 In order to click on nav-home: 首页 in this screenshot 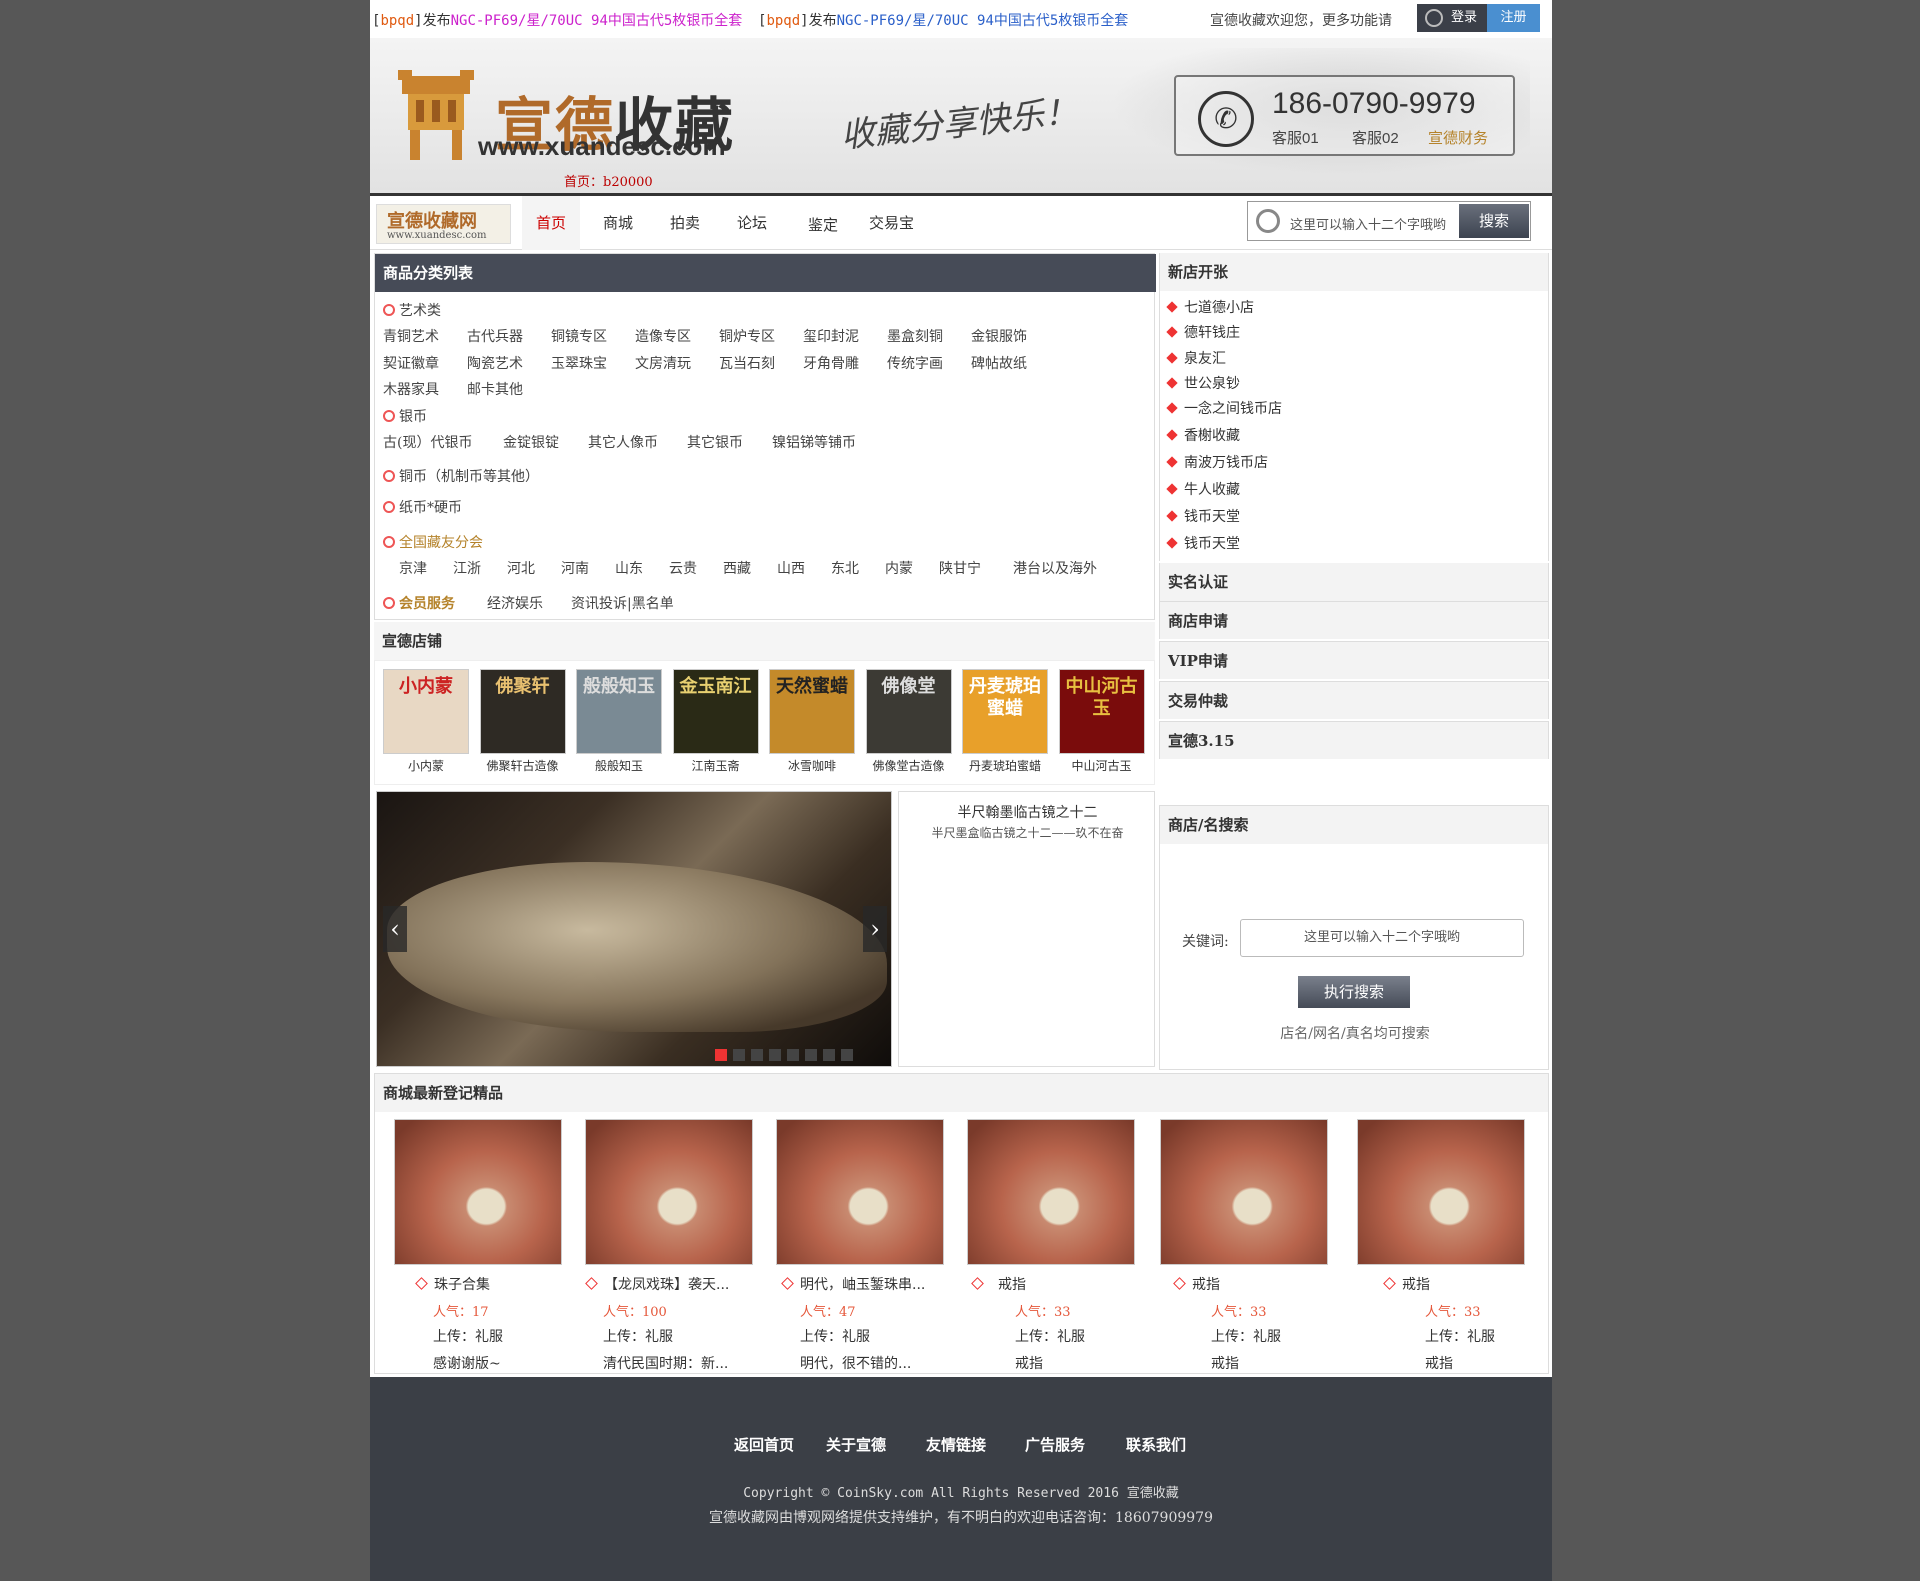, I will do `click(551, 223)`.